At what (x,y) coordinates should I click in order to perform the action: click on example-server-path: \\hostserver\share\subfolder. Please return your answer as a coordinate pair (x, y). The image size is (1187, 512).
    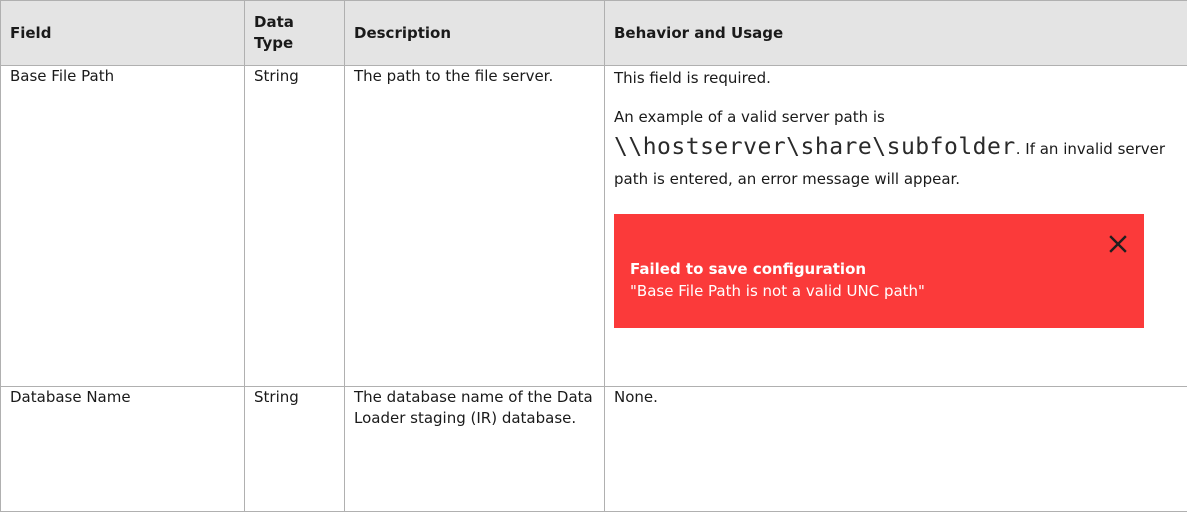
    Looking at the image, I should click on (815, 147).